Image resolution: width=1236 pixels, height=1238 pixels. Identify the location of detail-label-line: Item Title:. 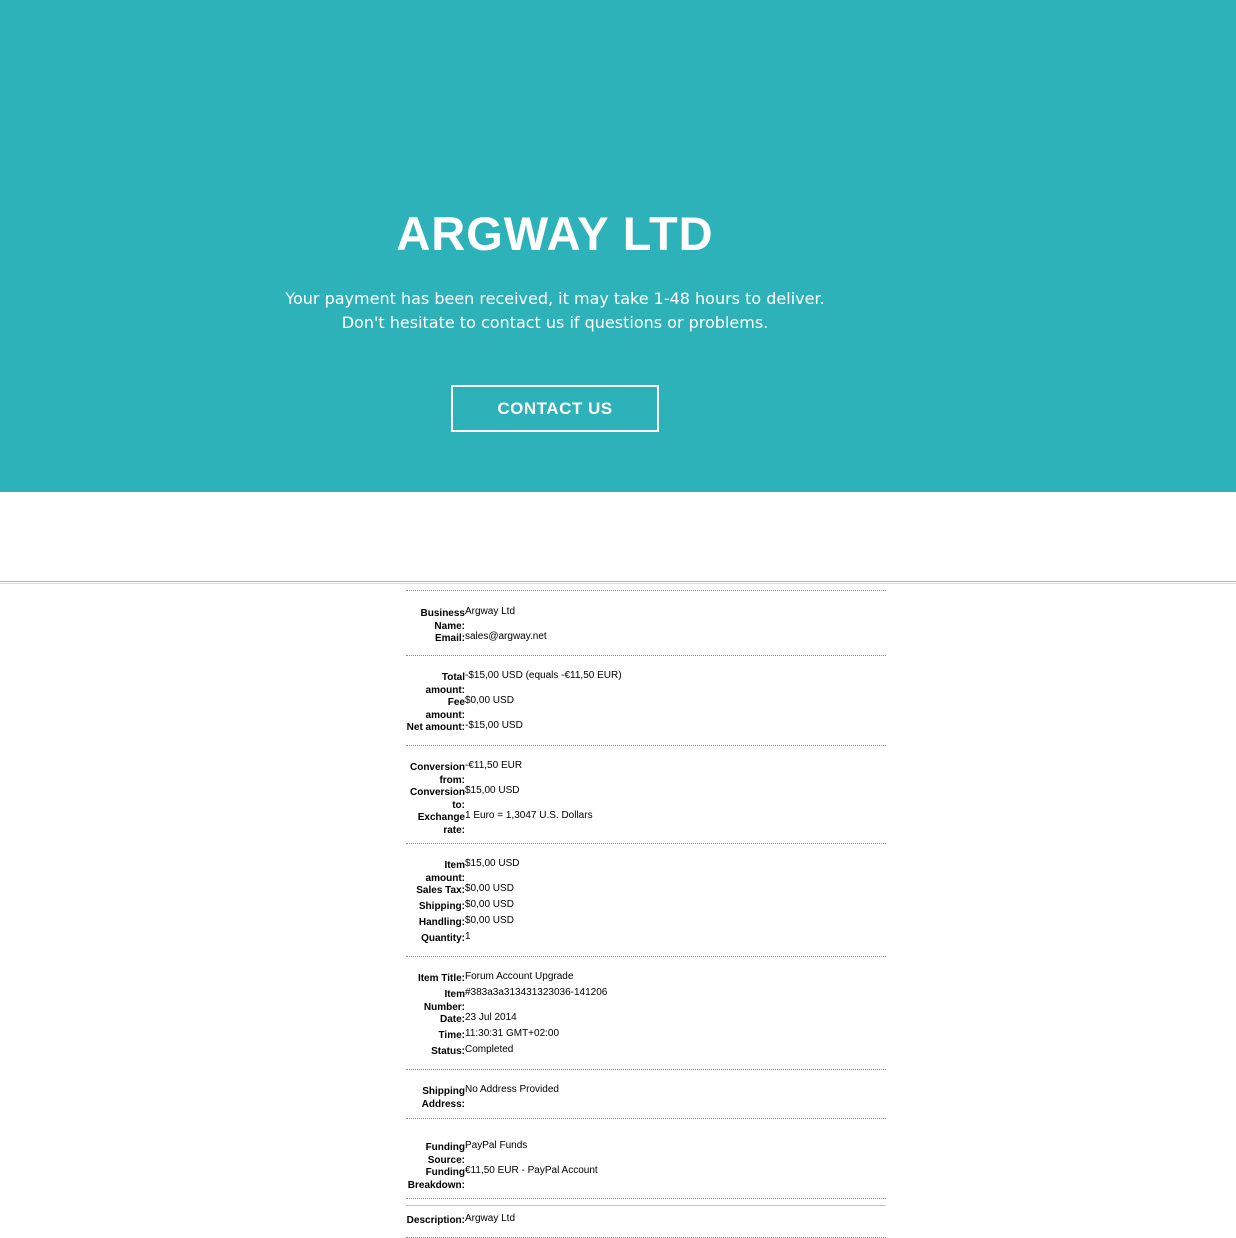
(441, 978).